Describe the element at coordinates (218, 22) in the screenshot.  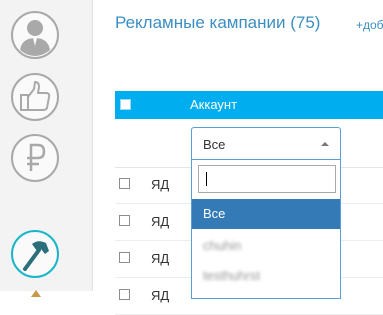
I see `page-title: Рекламные кампании (75)` at that location.